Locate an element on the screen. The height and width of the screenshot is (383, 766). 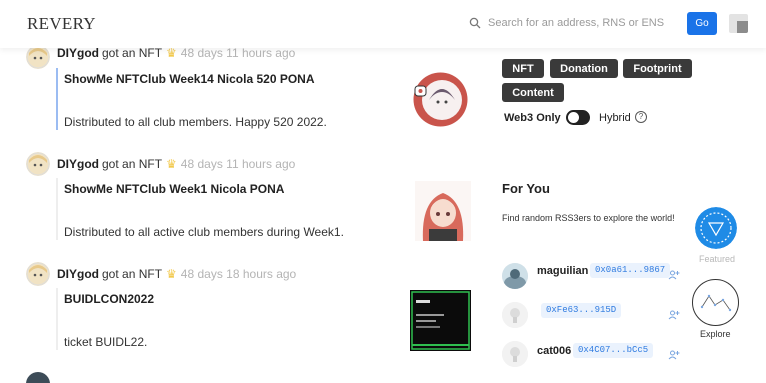
featured-badge is located at coordinates (716, 228).